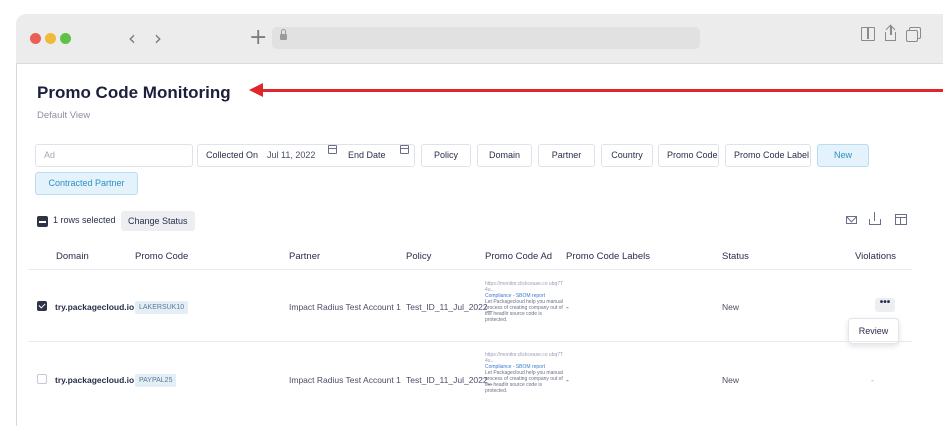  What do you see at coordinates (486, 38) in the screenshot?
I see `address-bar` at bounding box center [486, 38].